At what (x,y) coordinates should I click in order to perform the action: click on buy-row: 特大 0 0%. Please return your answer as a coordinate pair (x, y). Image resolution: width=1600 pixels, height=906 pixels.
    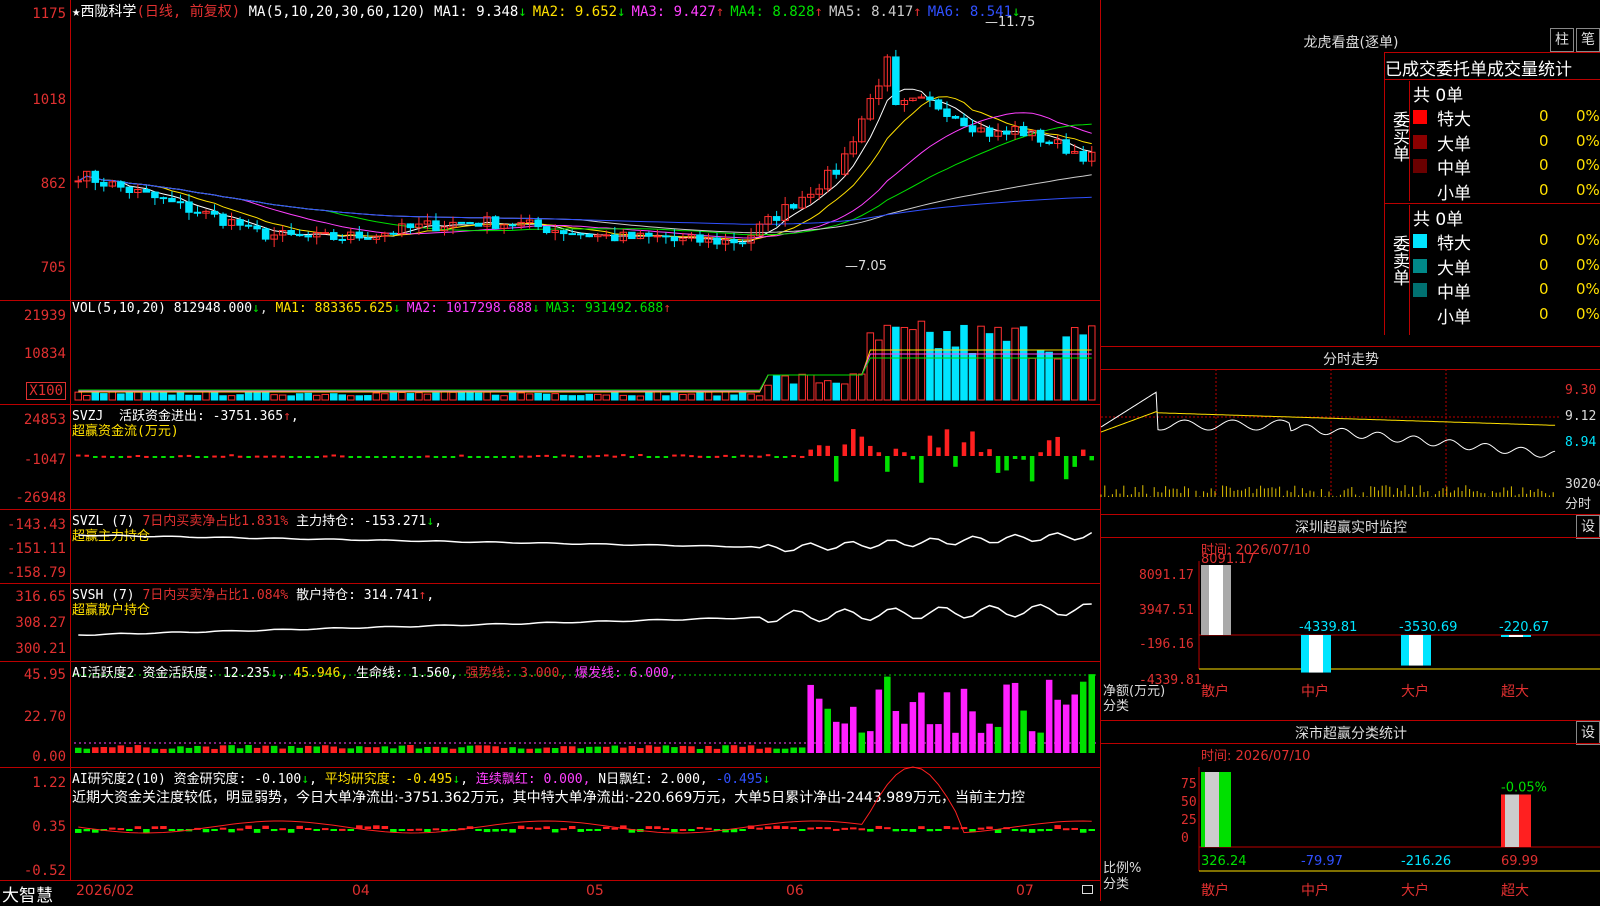
    Looking at the image, I should click on (1506, 117).